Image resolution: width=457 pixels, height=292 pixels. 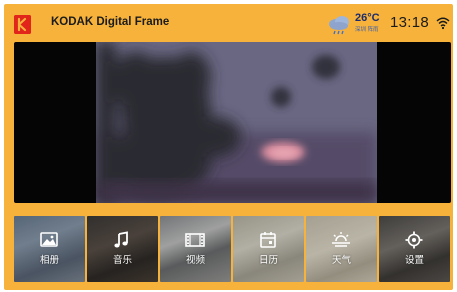 I want to click on weather-description: 深圳 阵雨, so click(x=367, y=30).